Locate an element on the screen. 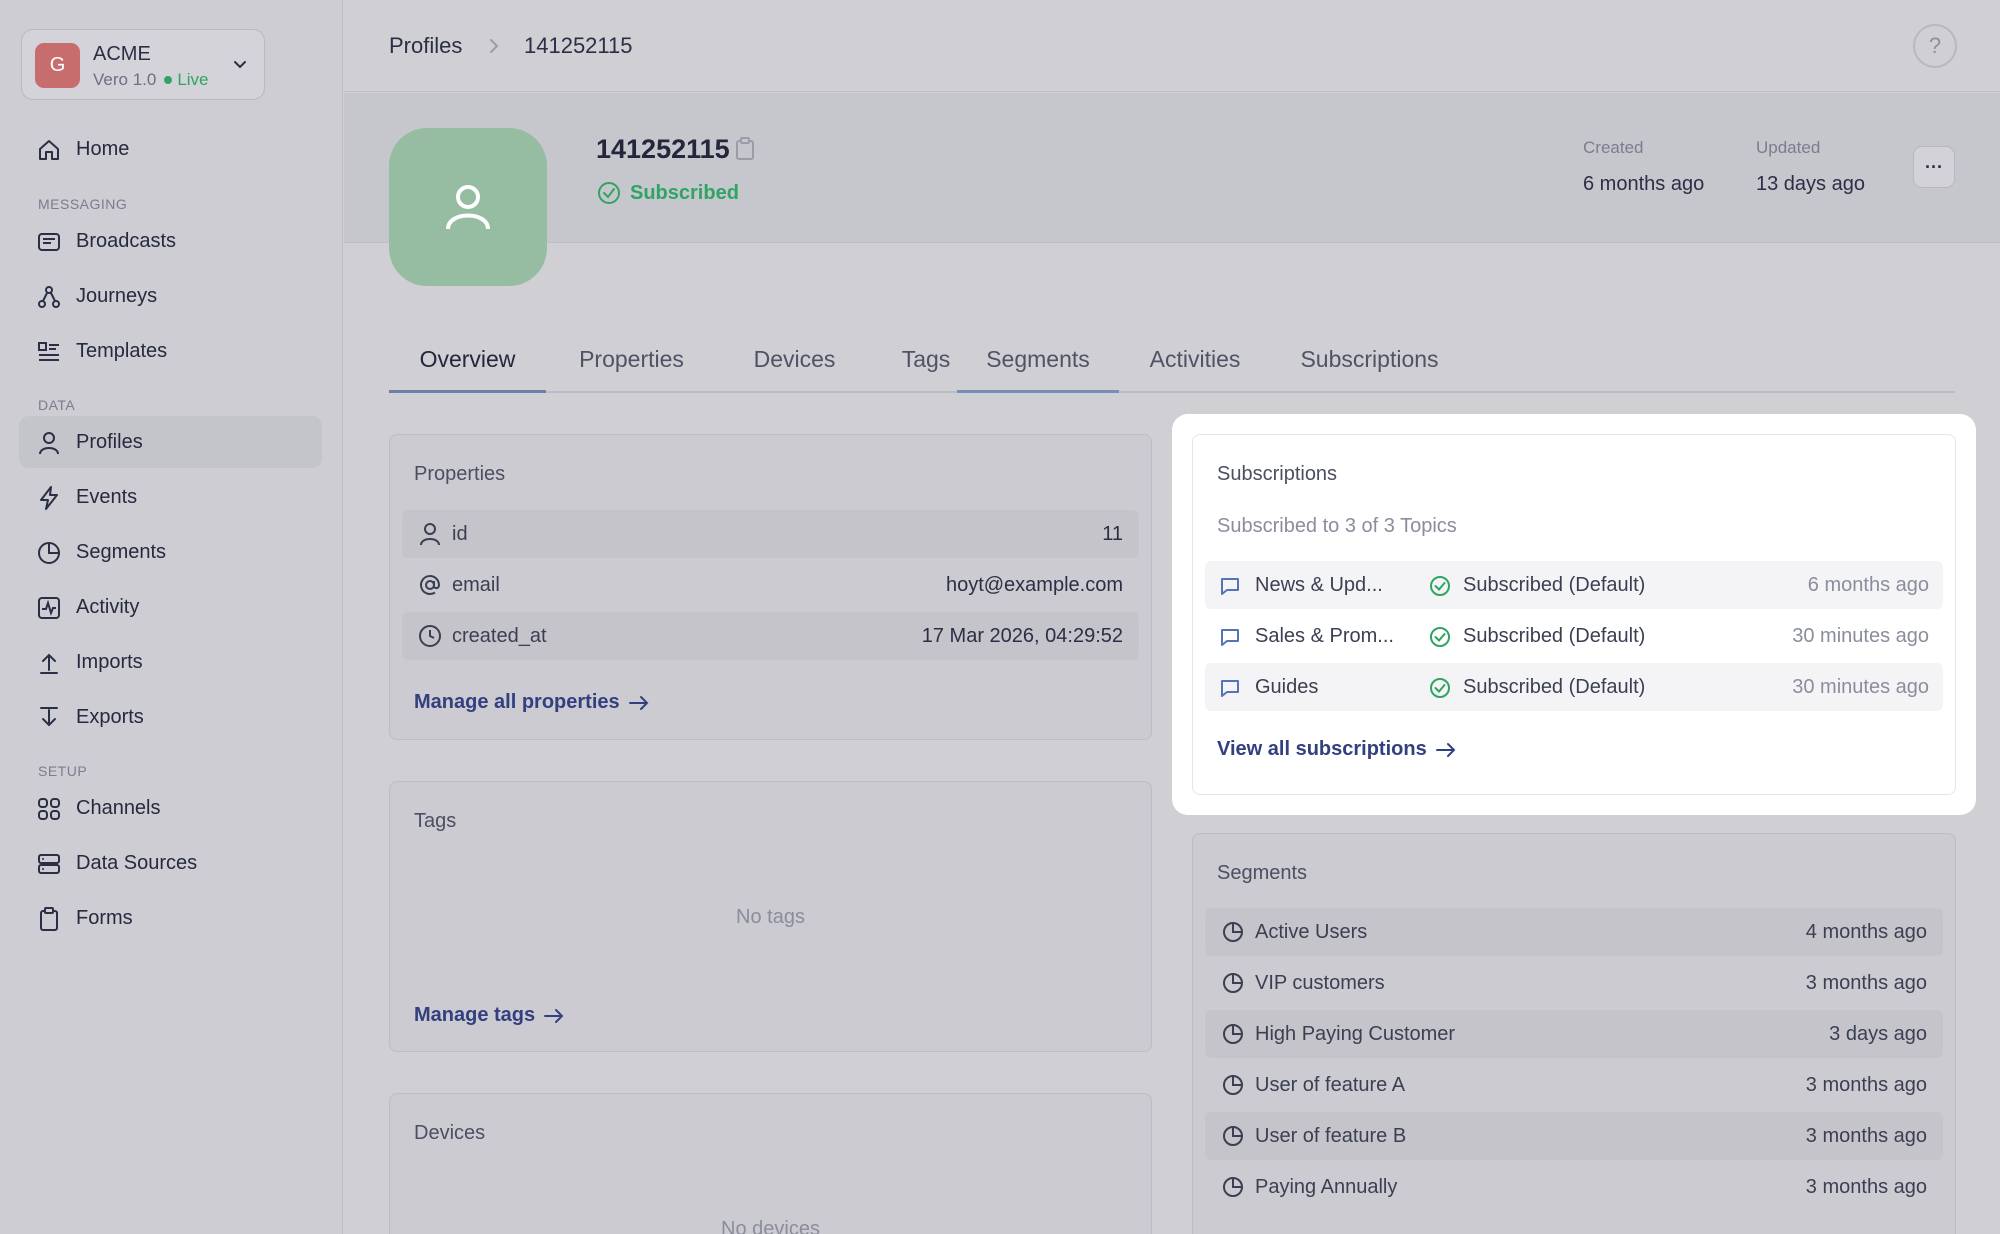 The height and width of the screenshot is (1234, 2000). property-value: 11 is located at coordinates (1112, 533).